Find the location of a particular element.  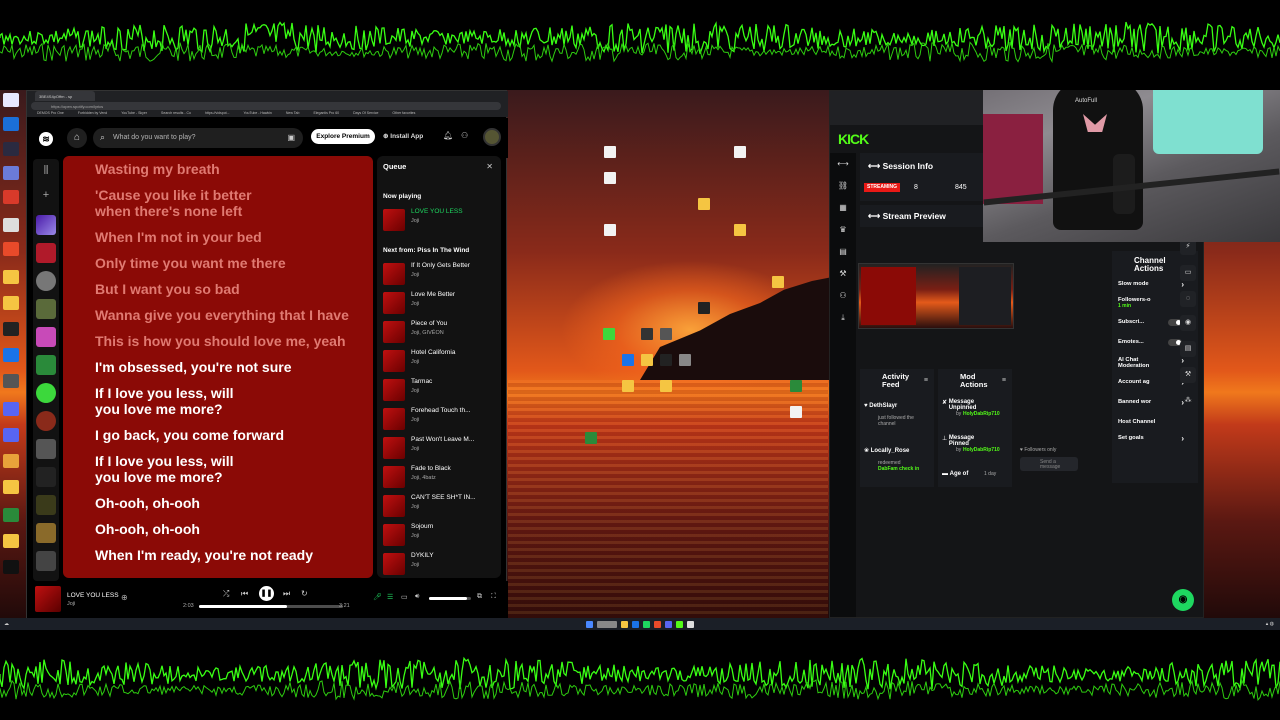

queue-item: DYKILY Joji is located at coordinates (439, 565).